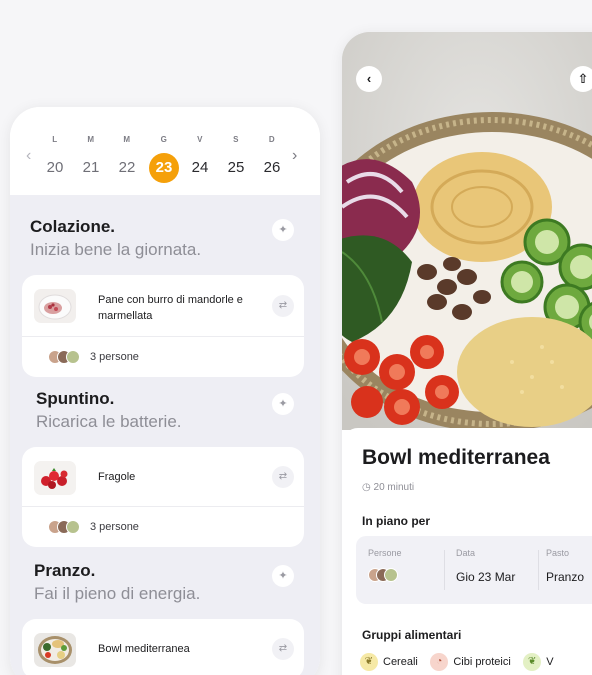 The image size is (592, 675). I want to click on dish-name: Pane con burro di mandorle e marmellata, so click(170, 308).